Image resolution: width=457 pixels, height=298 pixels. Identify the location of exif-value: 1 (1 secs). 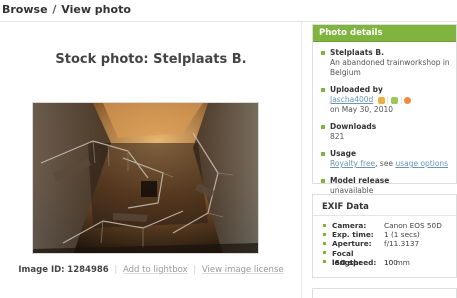
(402, 235).